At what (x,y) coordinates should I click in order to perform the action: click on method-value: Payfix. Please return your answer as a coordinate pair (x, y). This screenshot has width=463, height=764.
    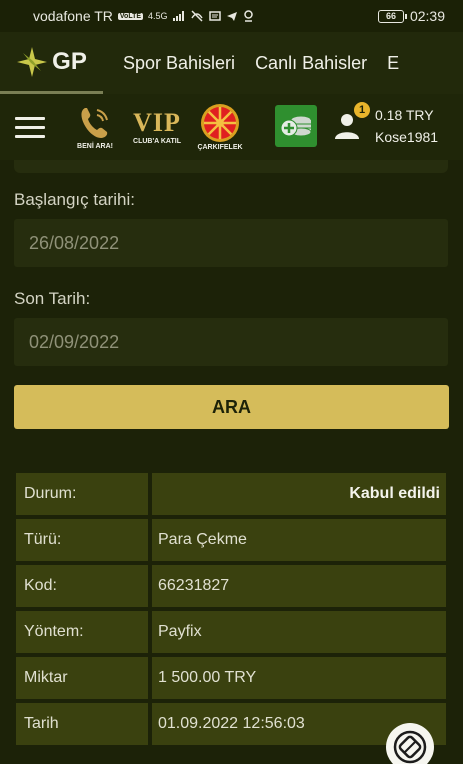
    Looking at the image, I should click on (299, 632).